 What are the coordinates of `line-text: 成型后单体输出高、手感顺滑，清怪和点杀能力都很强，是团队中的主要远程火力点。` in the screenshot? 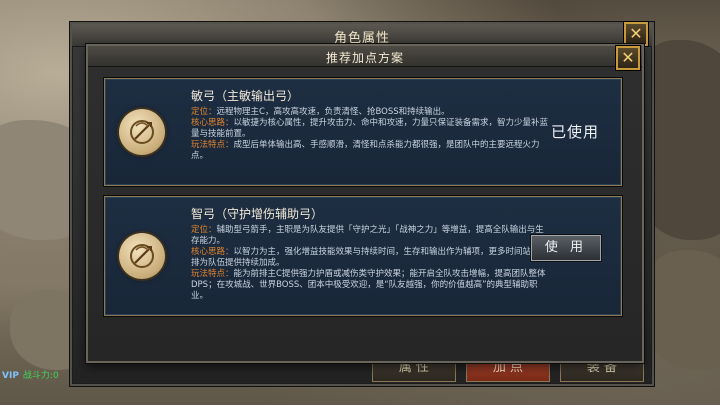 It's located at (365, 150).